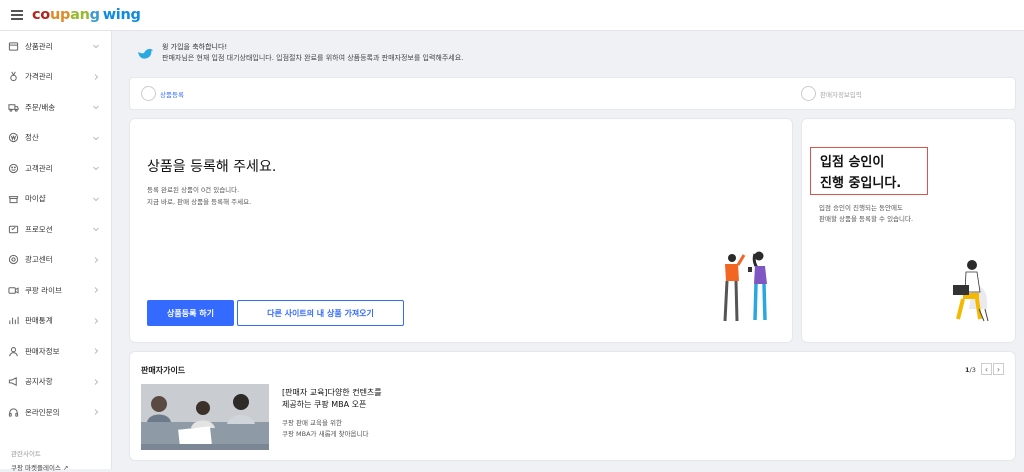 This screenshot has width=1024, height=472. What do you see at coordinates (55, 260) in the screenshot?
I see `sidebar-item-ad-center: 광고센터` at bounding box center [55, 260].